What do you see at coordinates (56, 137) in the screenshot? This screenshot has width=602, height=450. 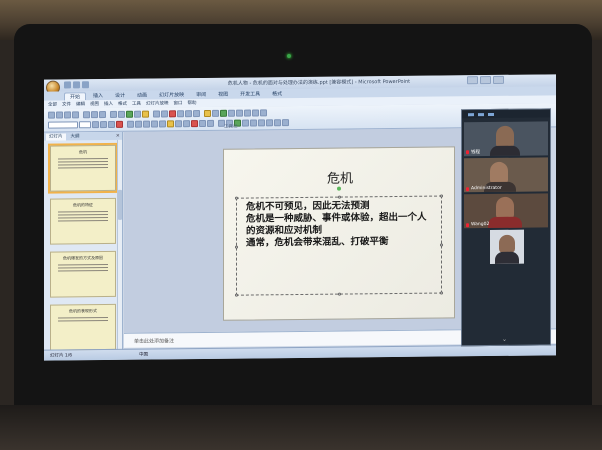 I see `tab-slides: 幻灯片` at bounding box center [56, 137].